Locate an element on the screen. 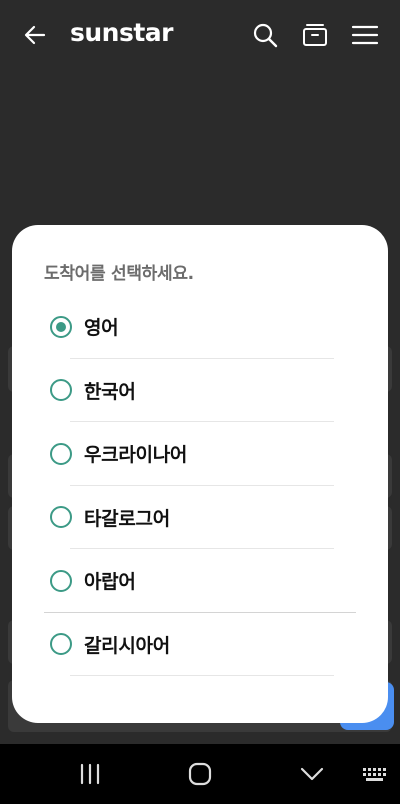 The image size is (400, 804). language-option-label: 타갈로그어 is located at coordinates (127, 518).